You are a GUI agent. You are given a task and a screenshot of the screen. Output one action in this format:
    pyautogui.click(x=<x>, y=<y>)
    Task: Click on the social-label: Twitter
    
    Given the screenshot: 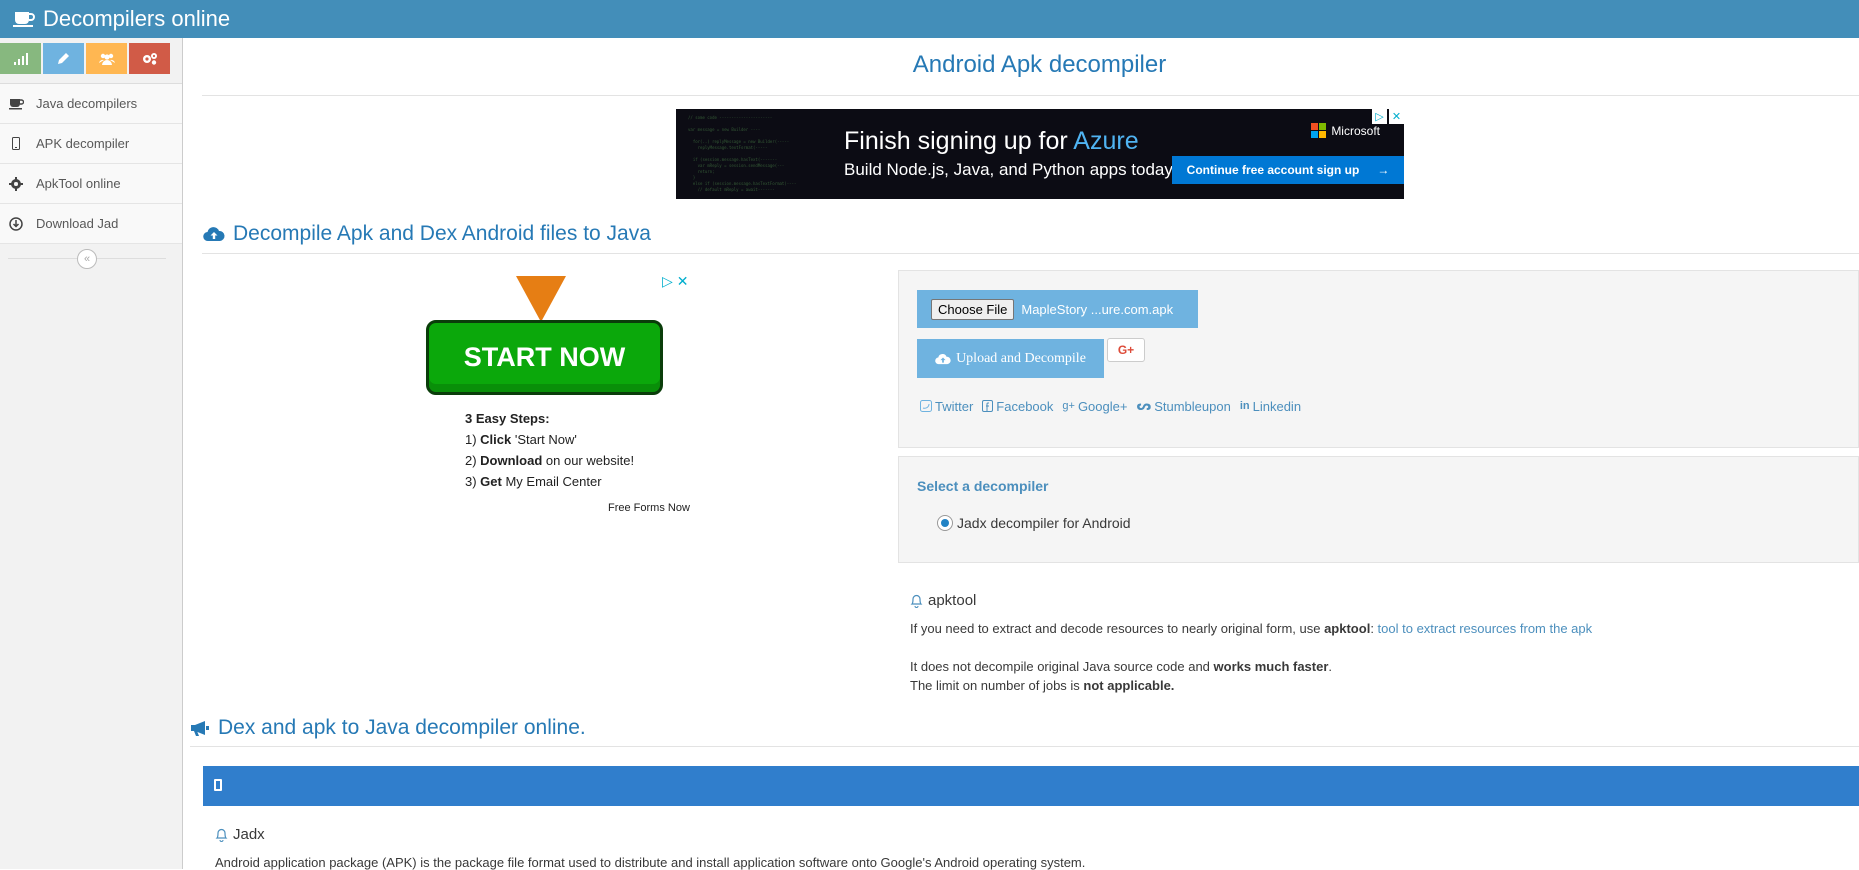 What is the action you would take?
    pyautogui.click(x=954, y=406)
    